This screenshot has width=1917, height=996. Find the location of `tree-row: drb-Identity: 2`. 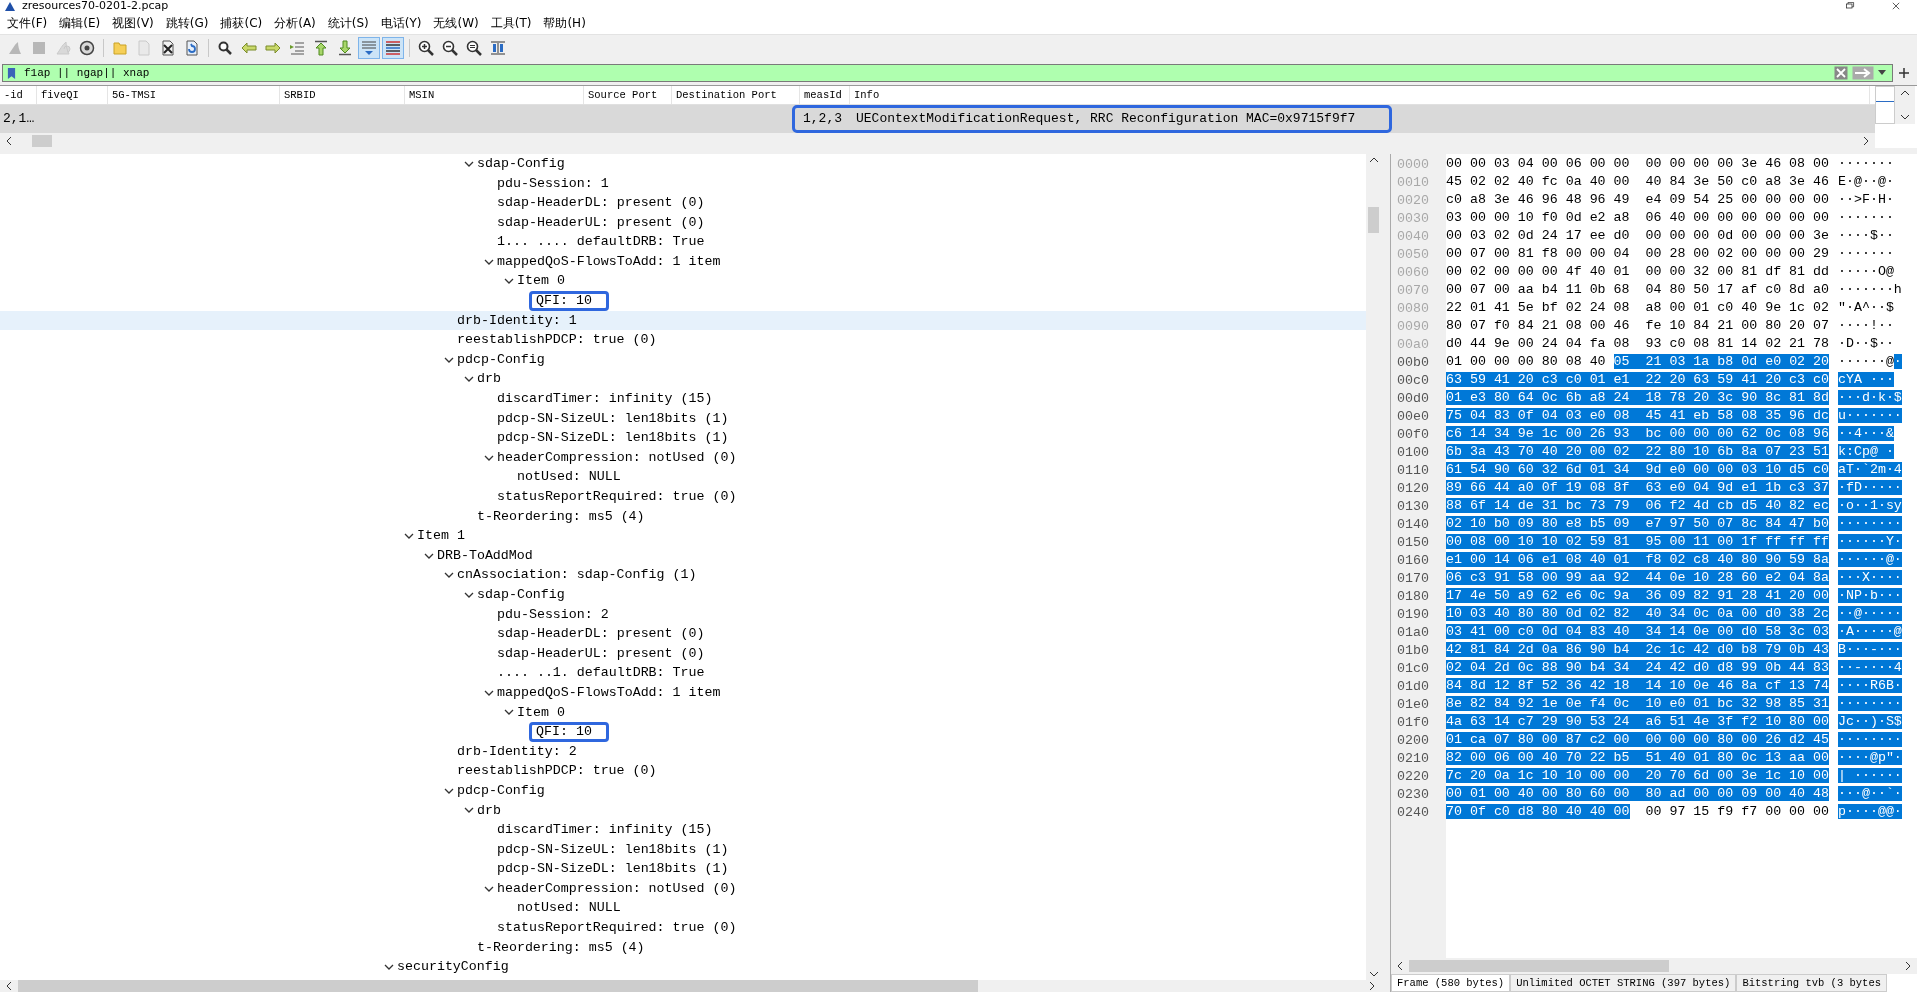

tree-row: drb-Identity: 2 is located at coordinates (683, 751).